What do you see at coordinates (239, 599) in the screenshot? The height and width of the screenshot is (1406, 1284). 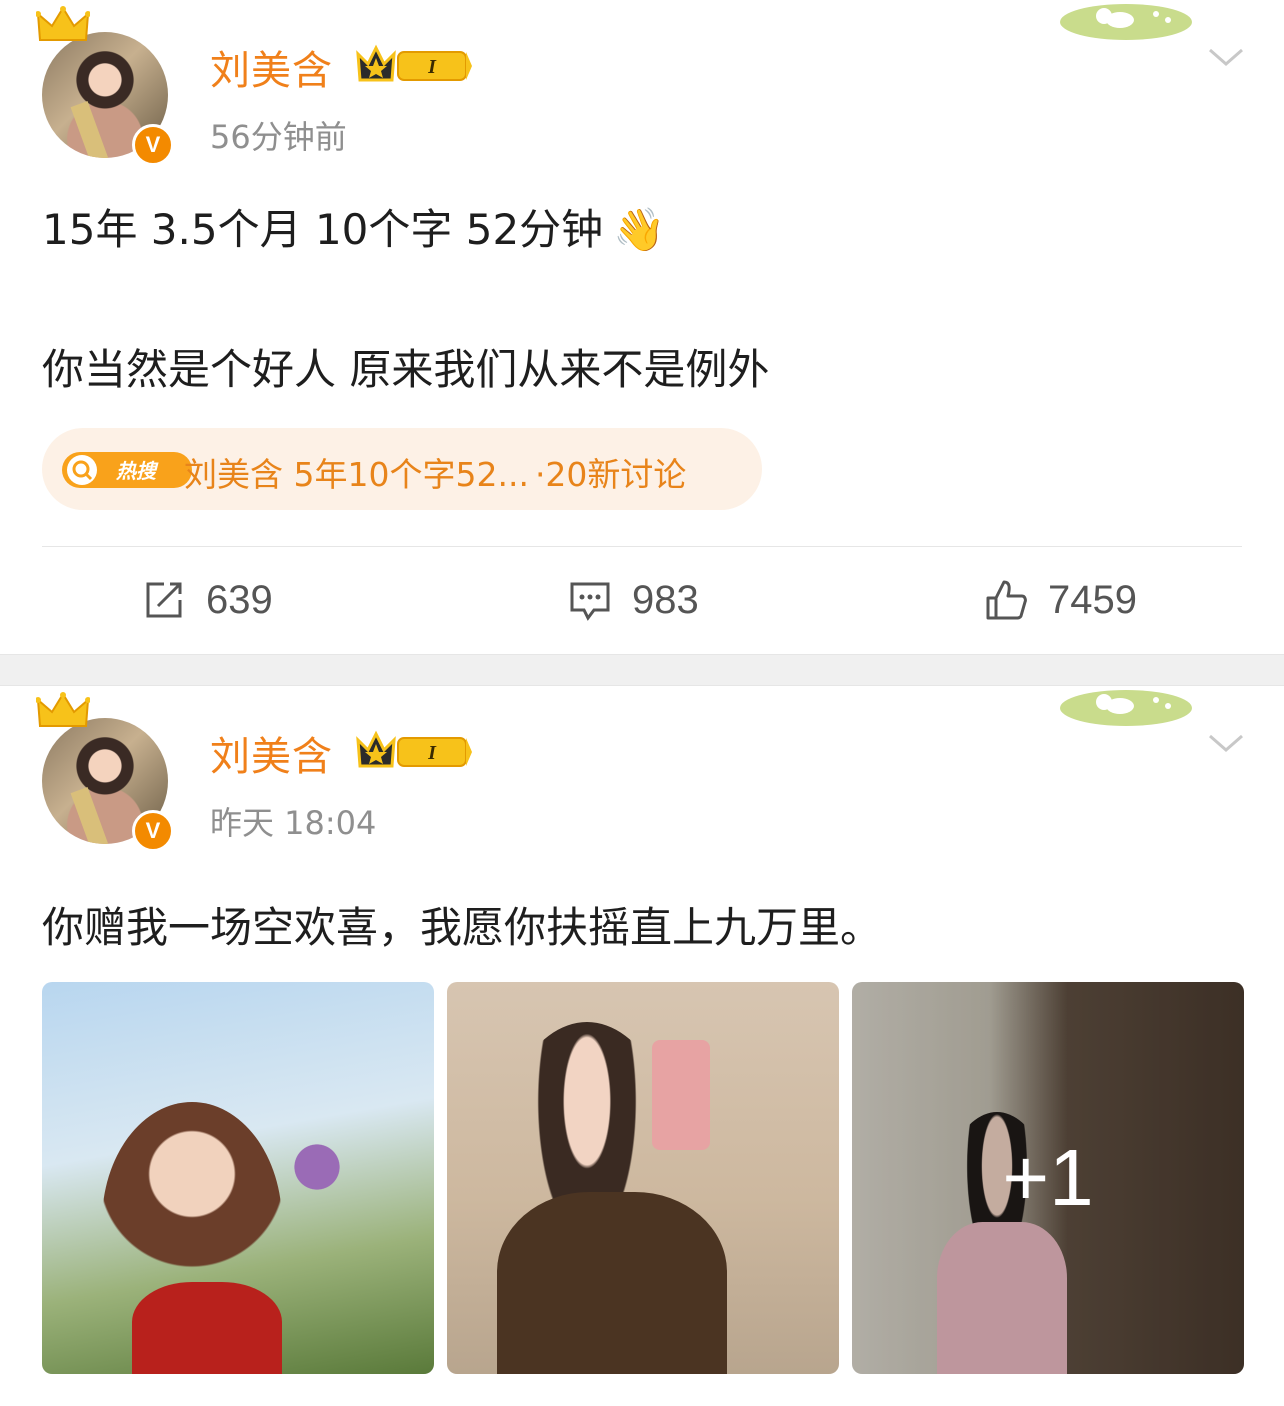 I see `repost-count: 639` at bounding box center [239, 599].